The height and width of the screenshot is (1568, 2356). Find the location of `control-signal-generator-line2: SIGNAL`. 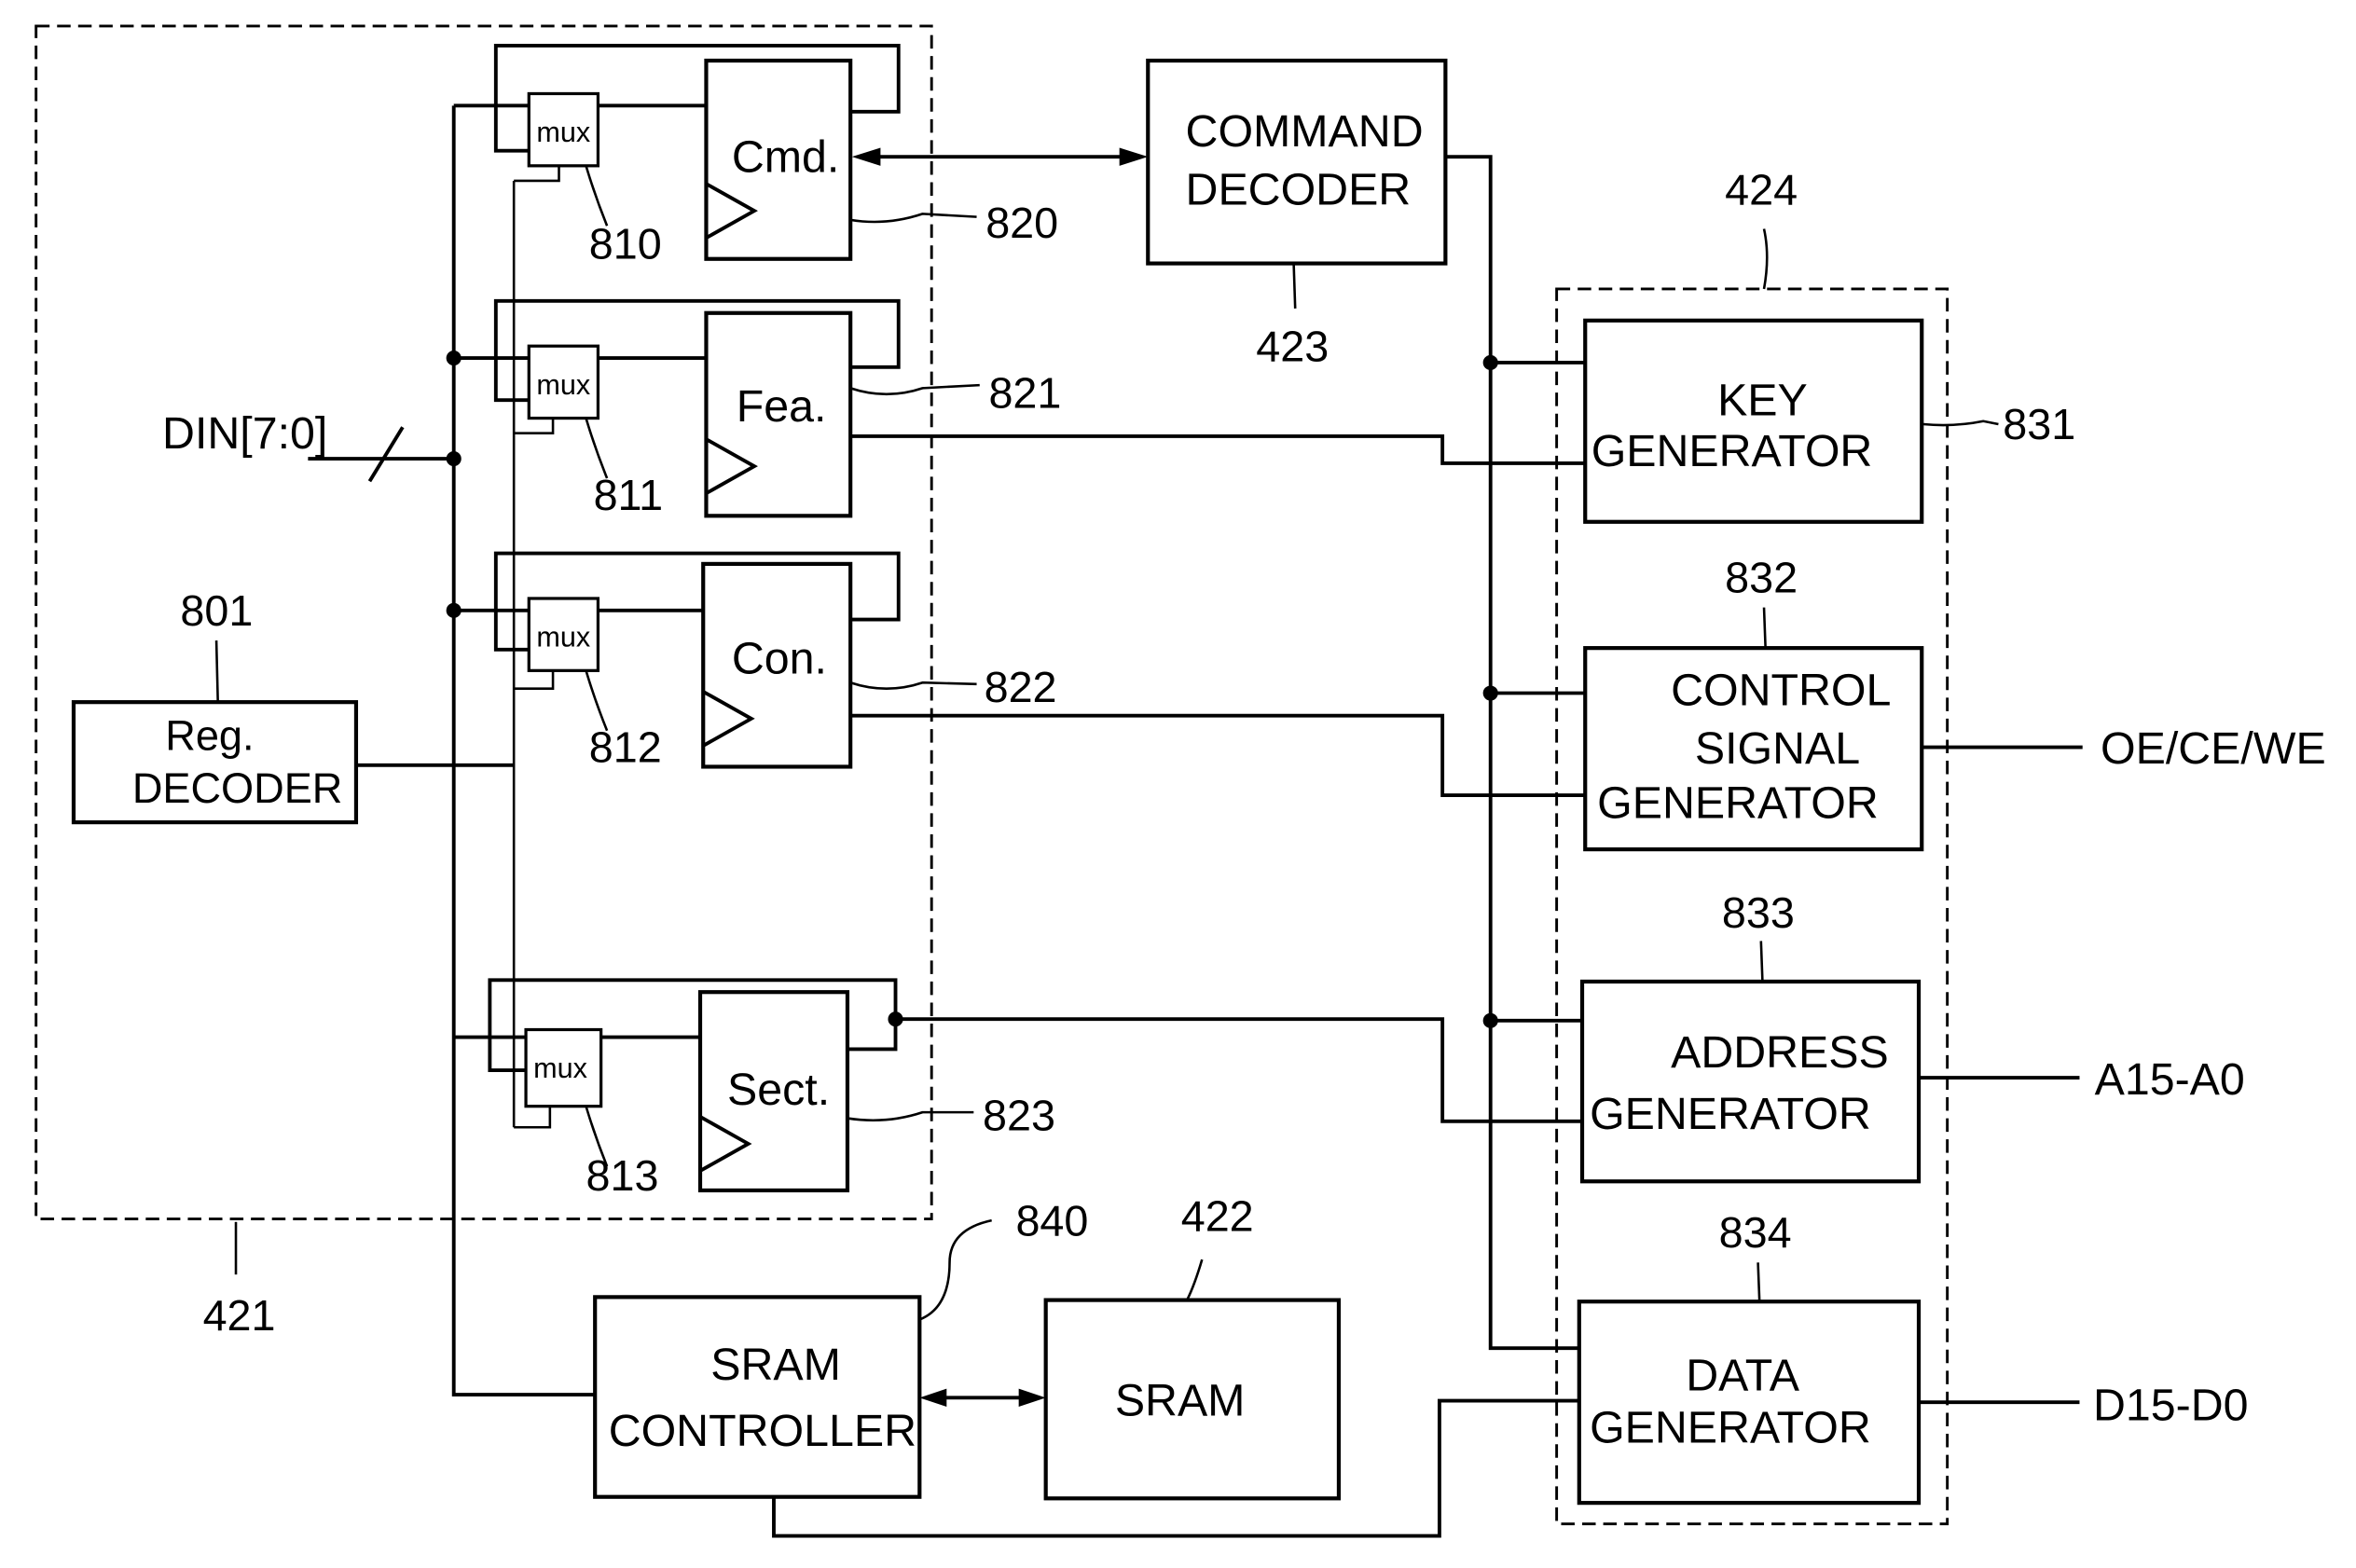

control-signal-generator-line2: SIGNAL is located at coordinates (1777, 748).